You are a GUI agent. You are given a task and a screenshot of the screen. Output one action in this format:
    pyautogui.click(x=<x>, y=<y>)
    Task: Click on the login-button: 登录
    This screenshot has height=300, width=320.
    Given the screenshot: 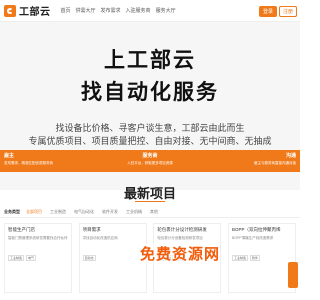 What is the action you would take?
    pyautogui.click(x=267, y=11)
    